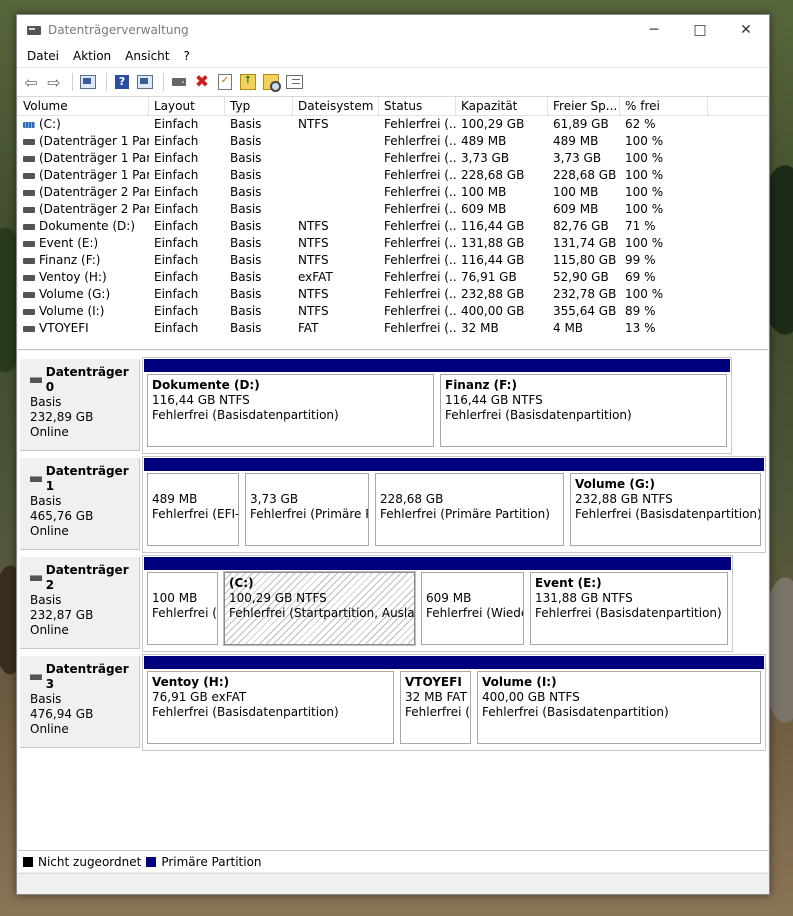 The image size is (793, 916). I want to click on menu-ansicht: Ansicht, so click(147, 56).